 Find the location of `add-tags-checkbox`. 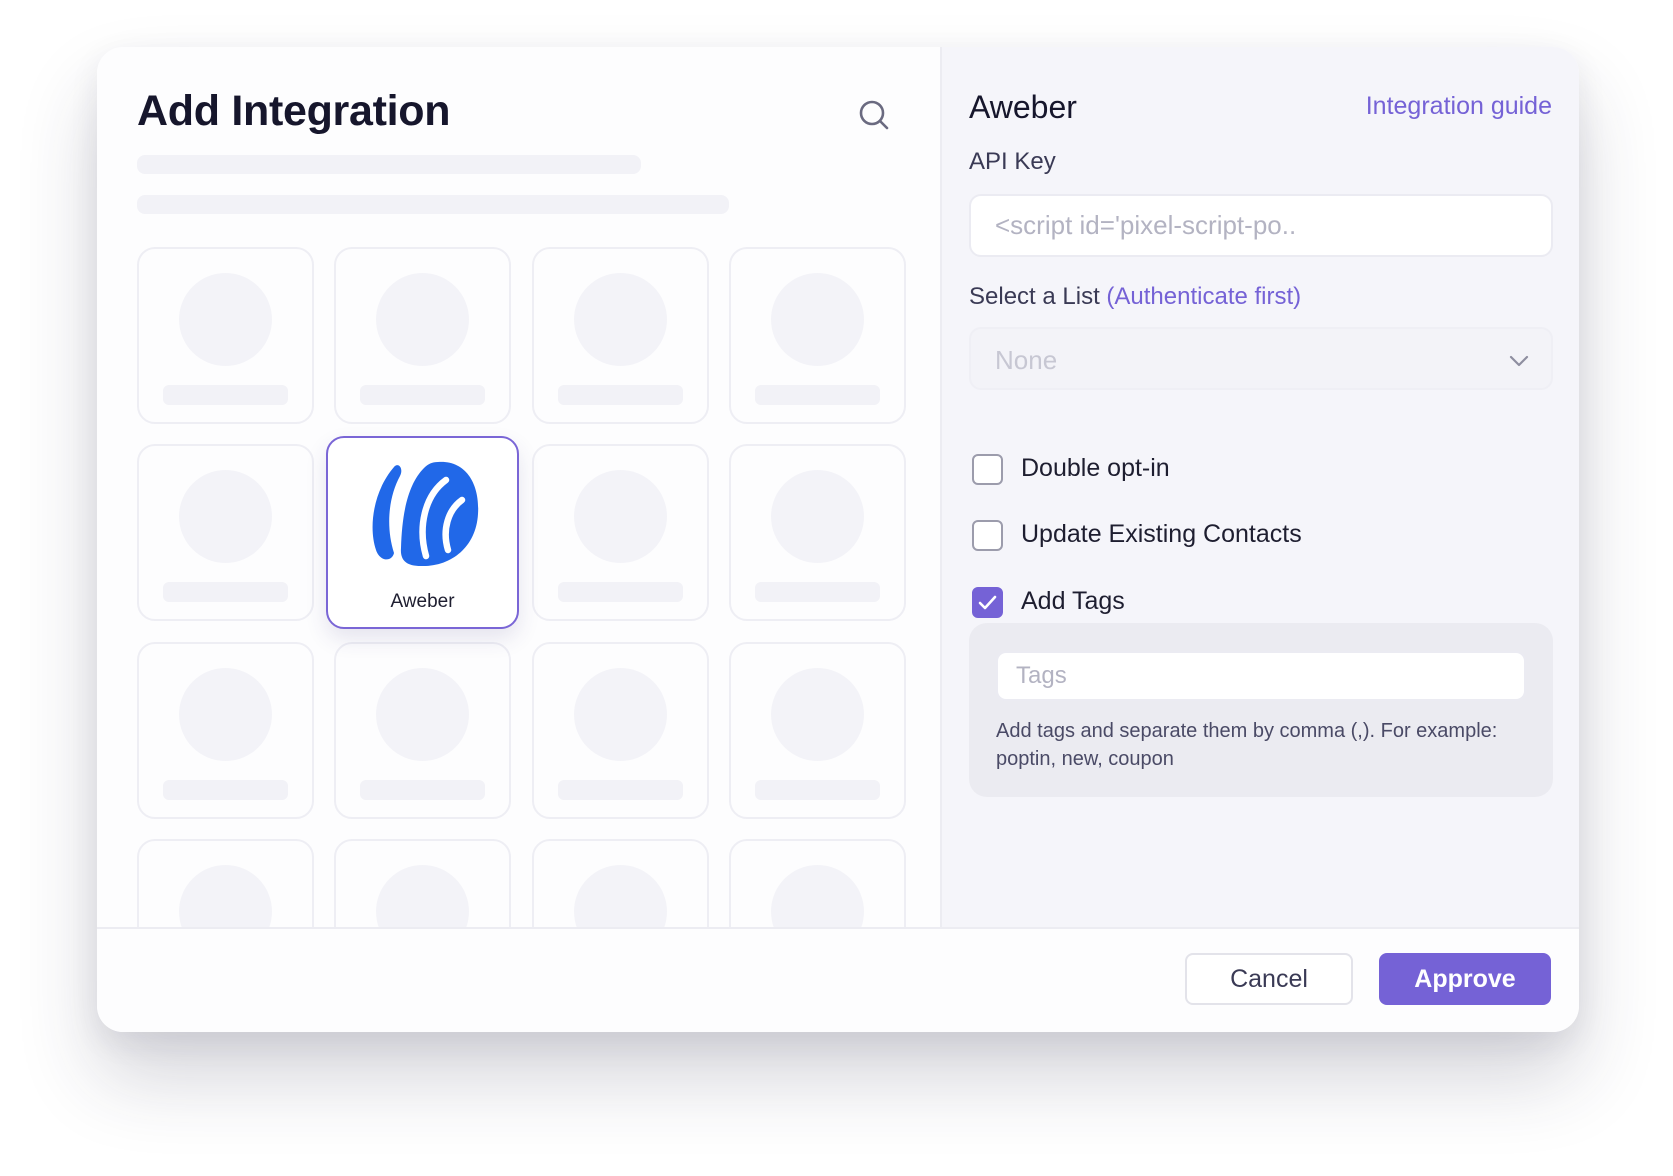

add-tags-checkbox is located at coordinates (987, 602).